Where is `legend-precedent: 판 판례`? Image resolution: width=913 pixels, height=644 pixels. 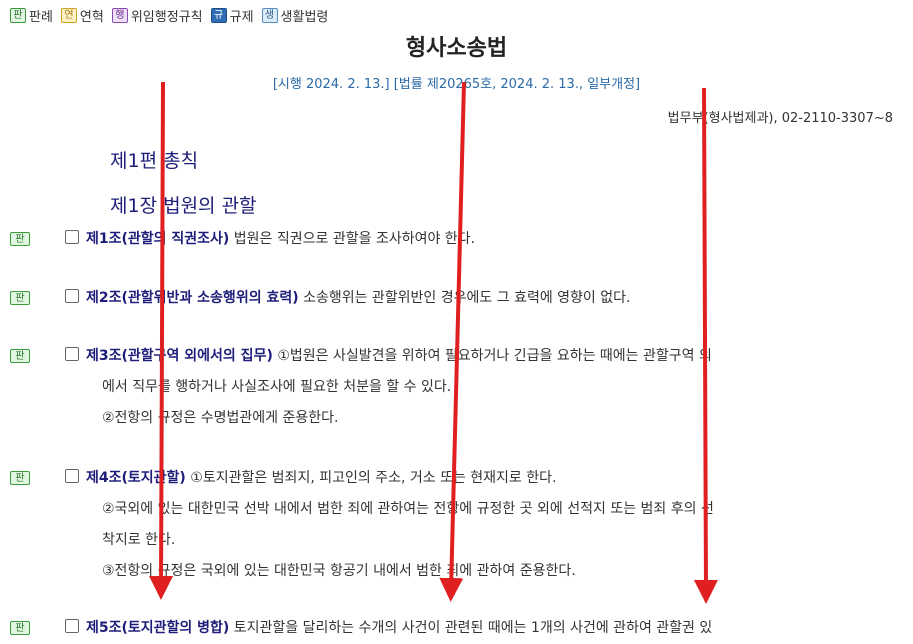
legend-precedent: 판 판례 is located at coordinates (31, 15).